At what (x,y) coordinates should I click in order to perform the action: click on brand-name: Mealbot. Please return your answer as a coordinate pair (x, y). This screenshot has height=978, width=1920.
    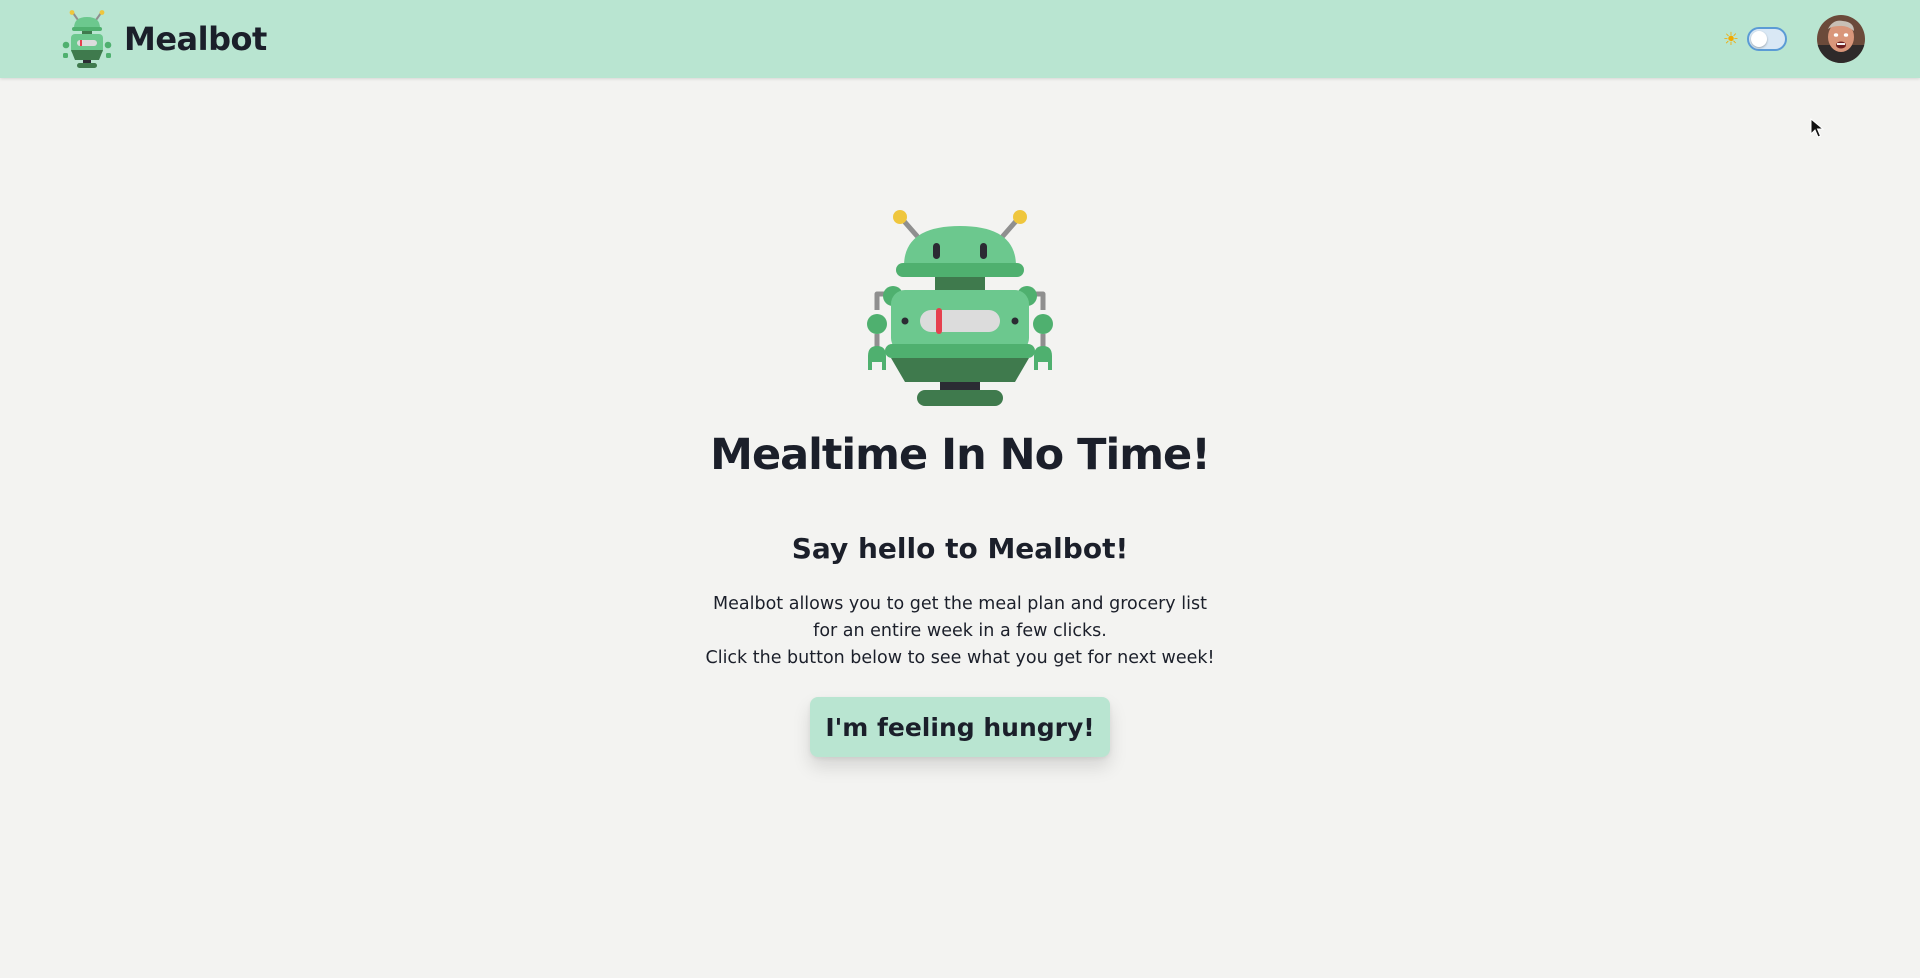
    Looking at the image, I should click on (195, 39).